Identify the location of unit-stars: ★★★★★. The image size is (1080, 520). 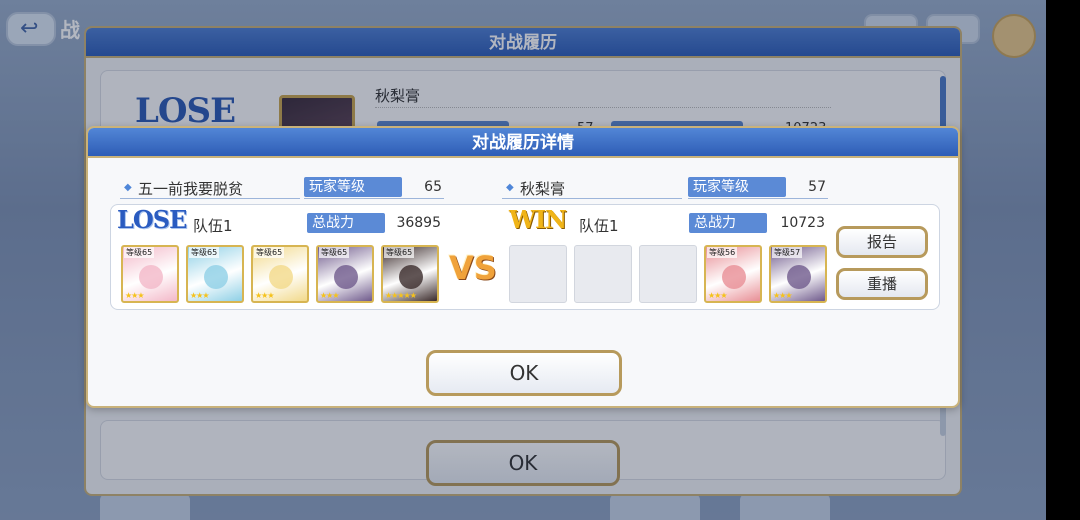
(401, 295).